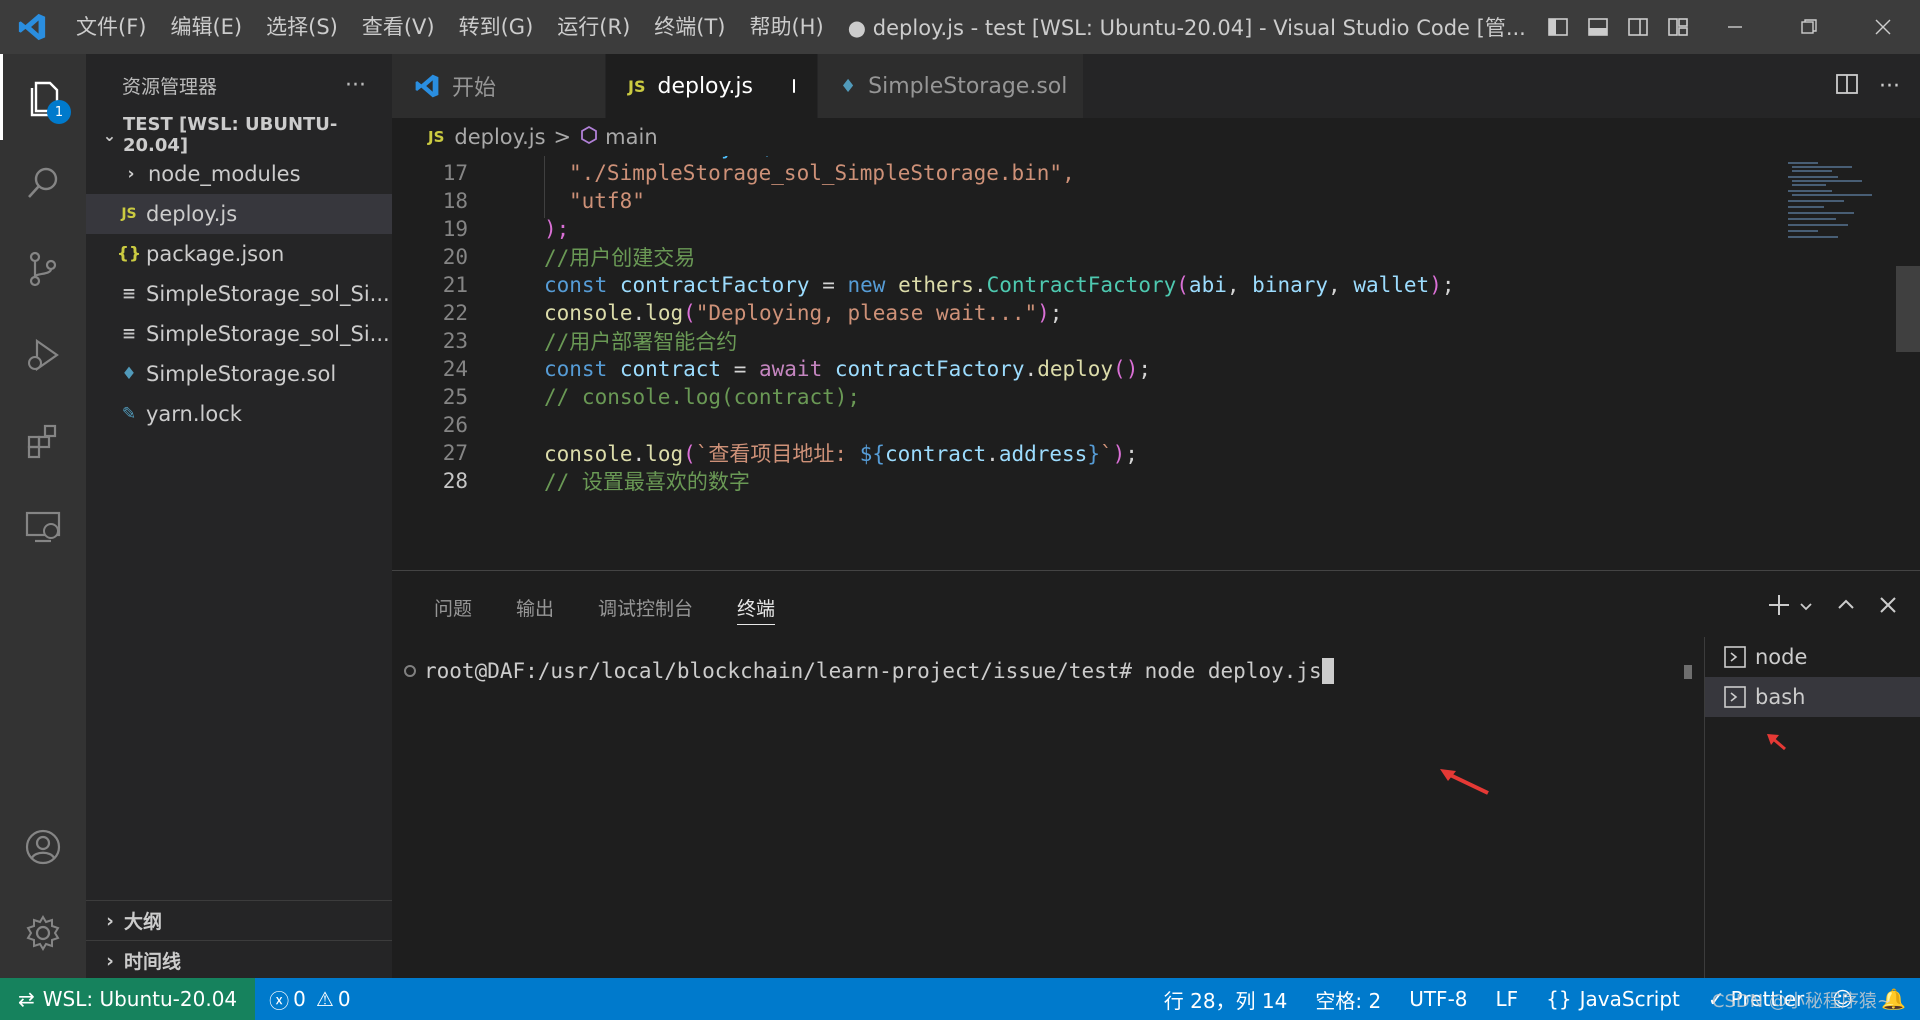 The width and height of the screenshot is (1920, 1020). Describe the element at coordinates (631, 137) in the screenshot. I see `breadcrumb-symbol: main` at that location.